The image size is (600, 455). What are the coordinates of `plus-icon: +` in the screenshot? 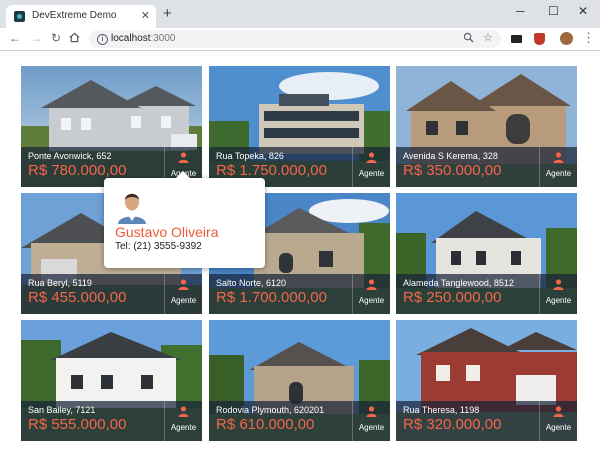 It's located at (167, 13).